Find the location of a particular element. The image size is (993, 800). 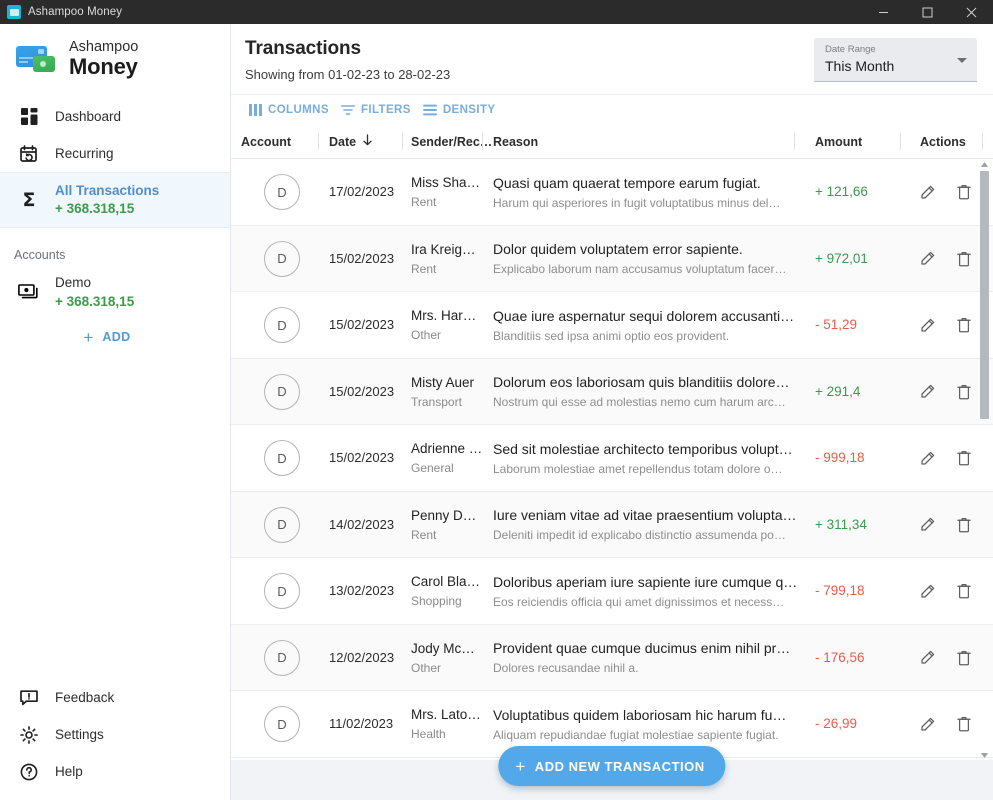

column-header-label: Amount is located at coordinates (839, 141).